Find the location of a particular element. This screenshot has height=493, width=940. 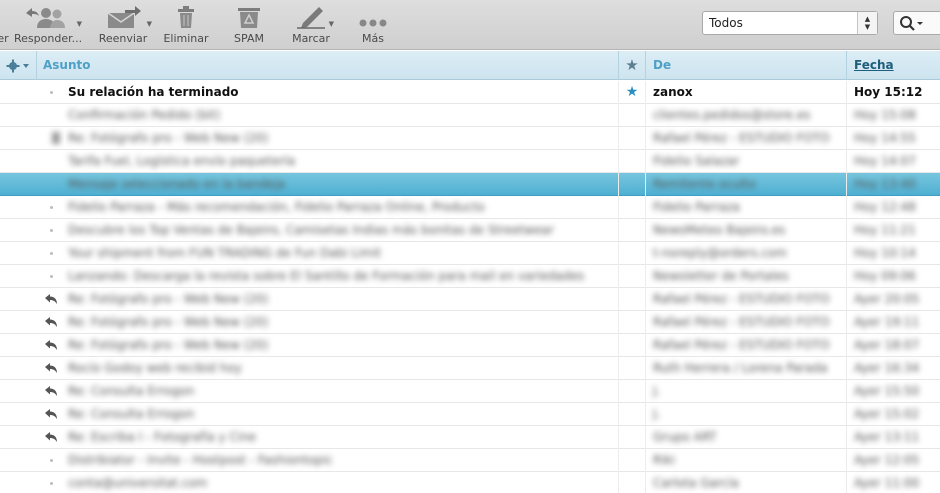

cut-off-button: er is located at coordinates (6, 25).